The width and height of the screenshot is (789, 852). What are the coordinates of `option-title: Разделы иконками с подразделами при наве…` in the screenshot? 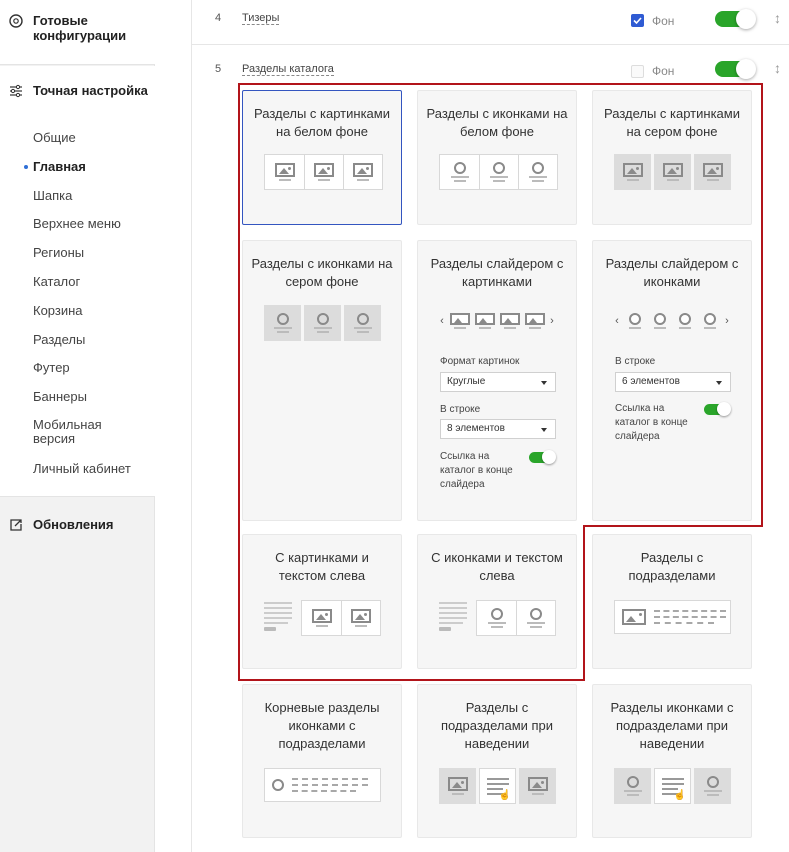 It's located at (672, 725).